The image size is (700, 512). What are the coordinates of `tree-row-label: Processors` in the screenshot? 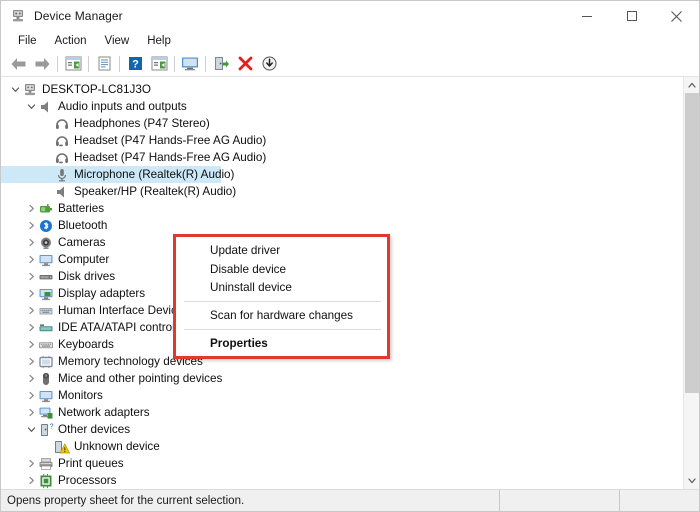 It's located at (87, 480).